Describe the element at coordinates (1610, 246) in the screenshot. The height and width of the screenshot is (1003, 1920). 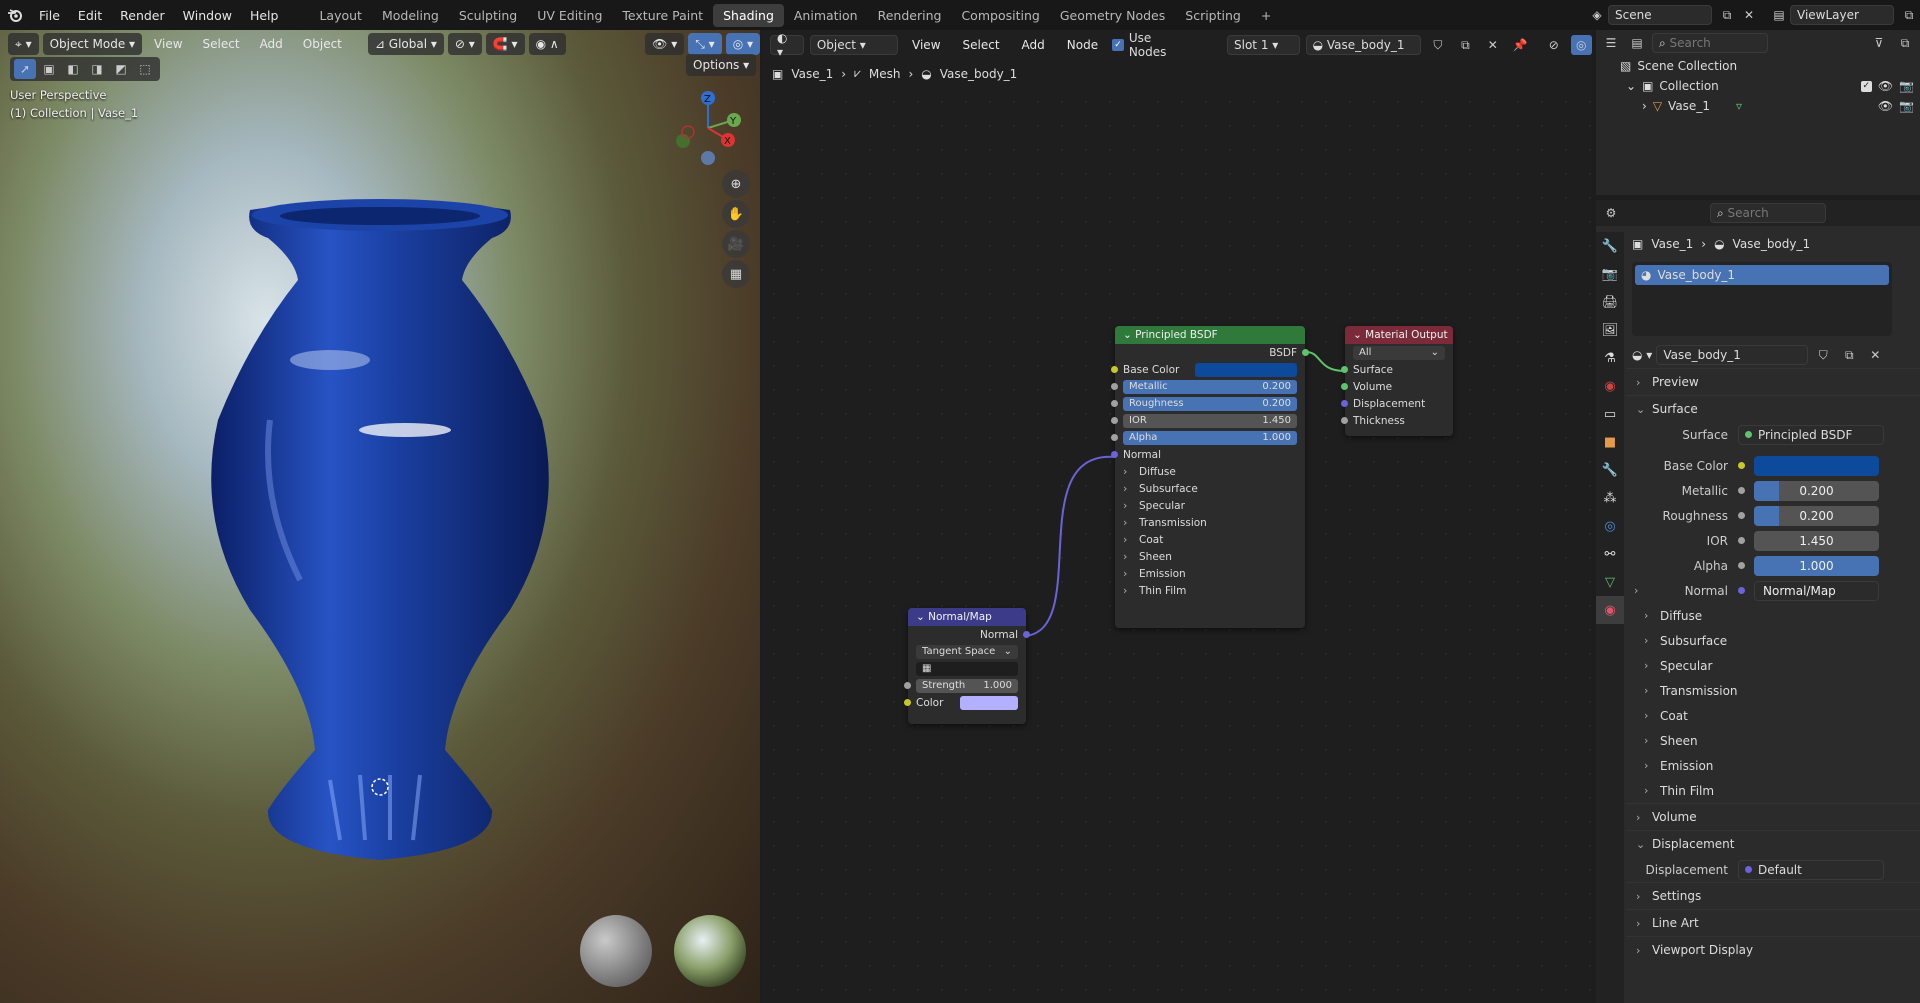
I see `tool-tab-icon: 🔧` at that location.